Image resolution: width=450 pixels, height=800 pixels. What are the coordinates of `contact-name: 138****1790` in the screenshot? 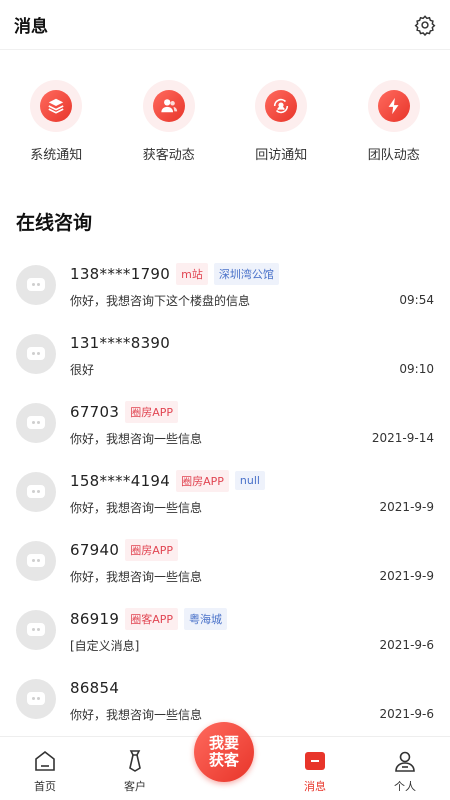 It's located at (120, 273).